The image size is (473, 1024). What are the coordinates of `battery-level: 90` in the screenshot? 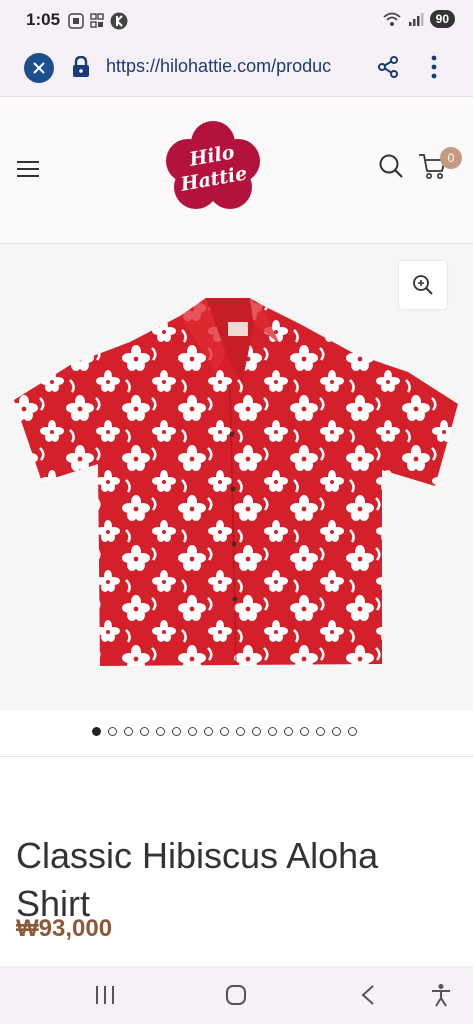 It's located at (442, 19).